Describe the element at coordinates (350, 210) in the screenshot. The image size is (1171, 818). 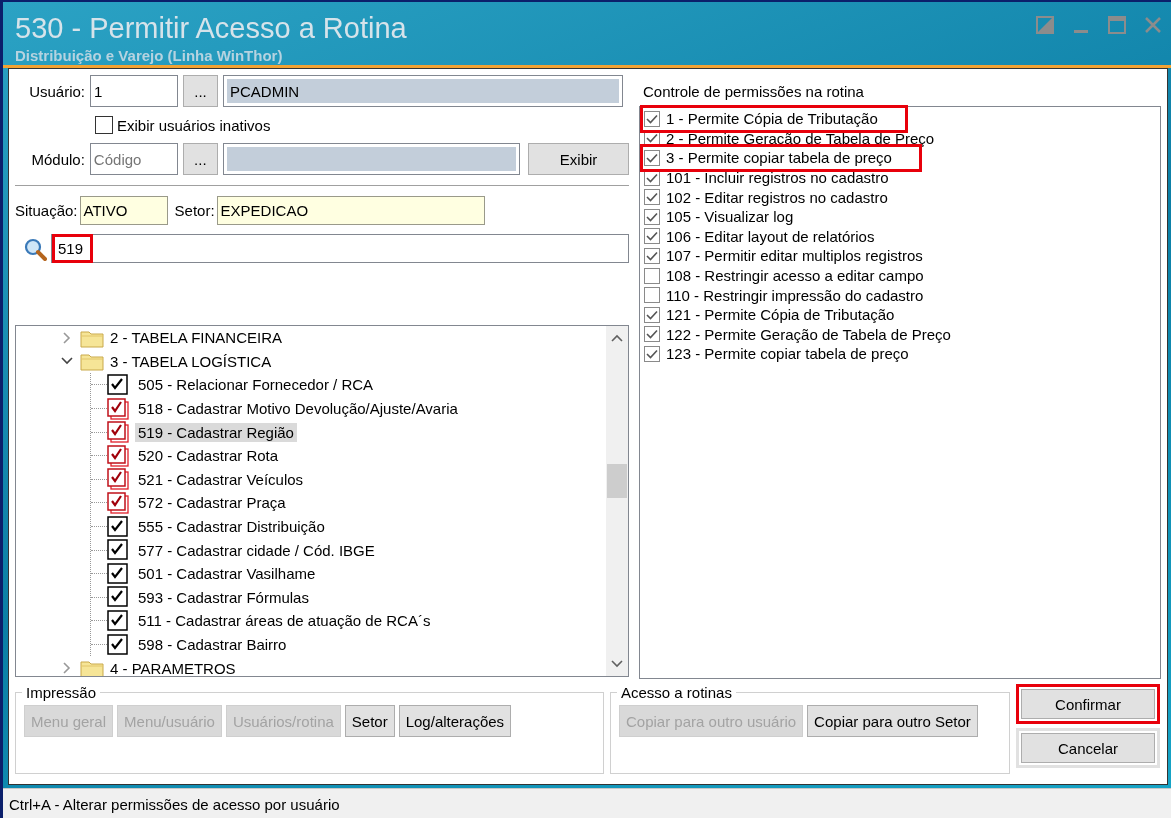
I see `sector-field: EXPEDICAO` at that location.